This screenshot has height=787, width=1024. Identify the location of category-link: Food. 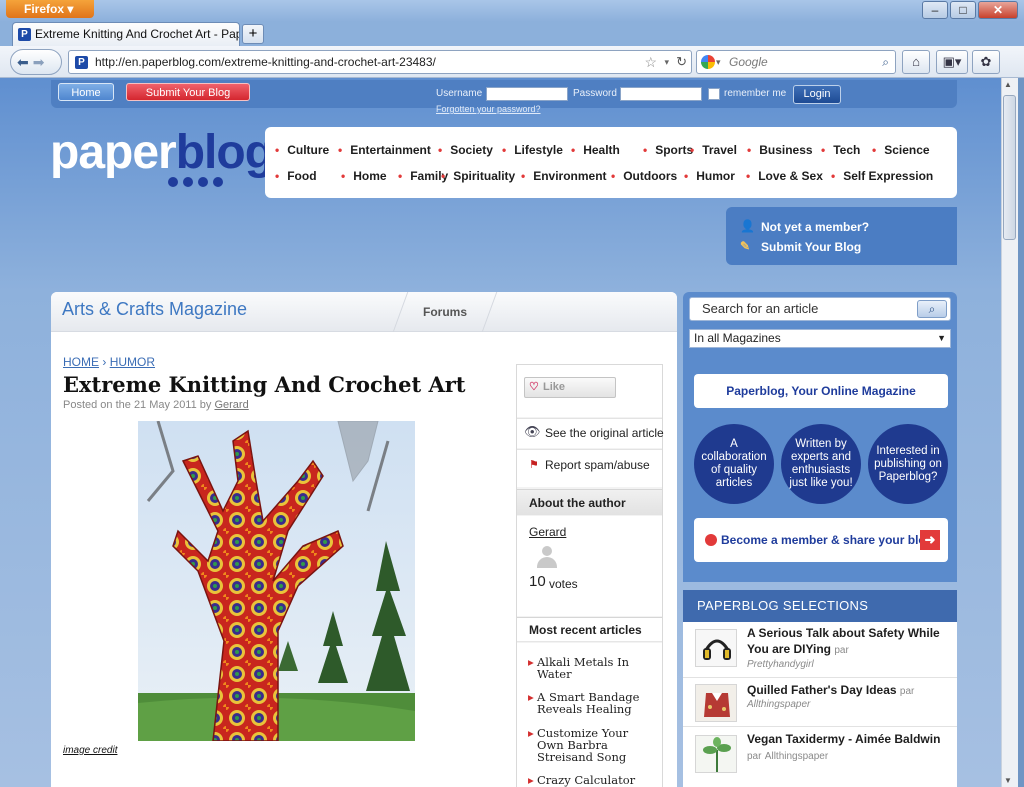
(295, 176).